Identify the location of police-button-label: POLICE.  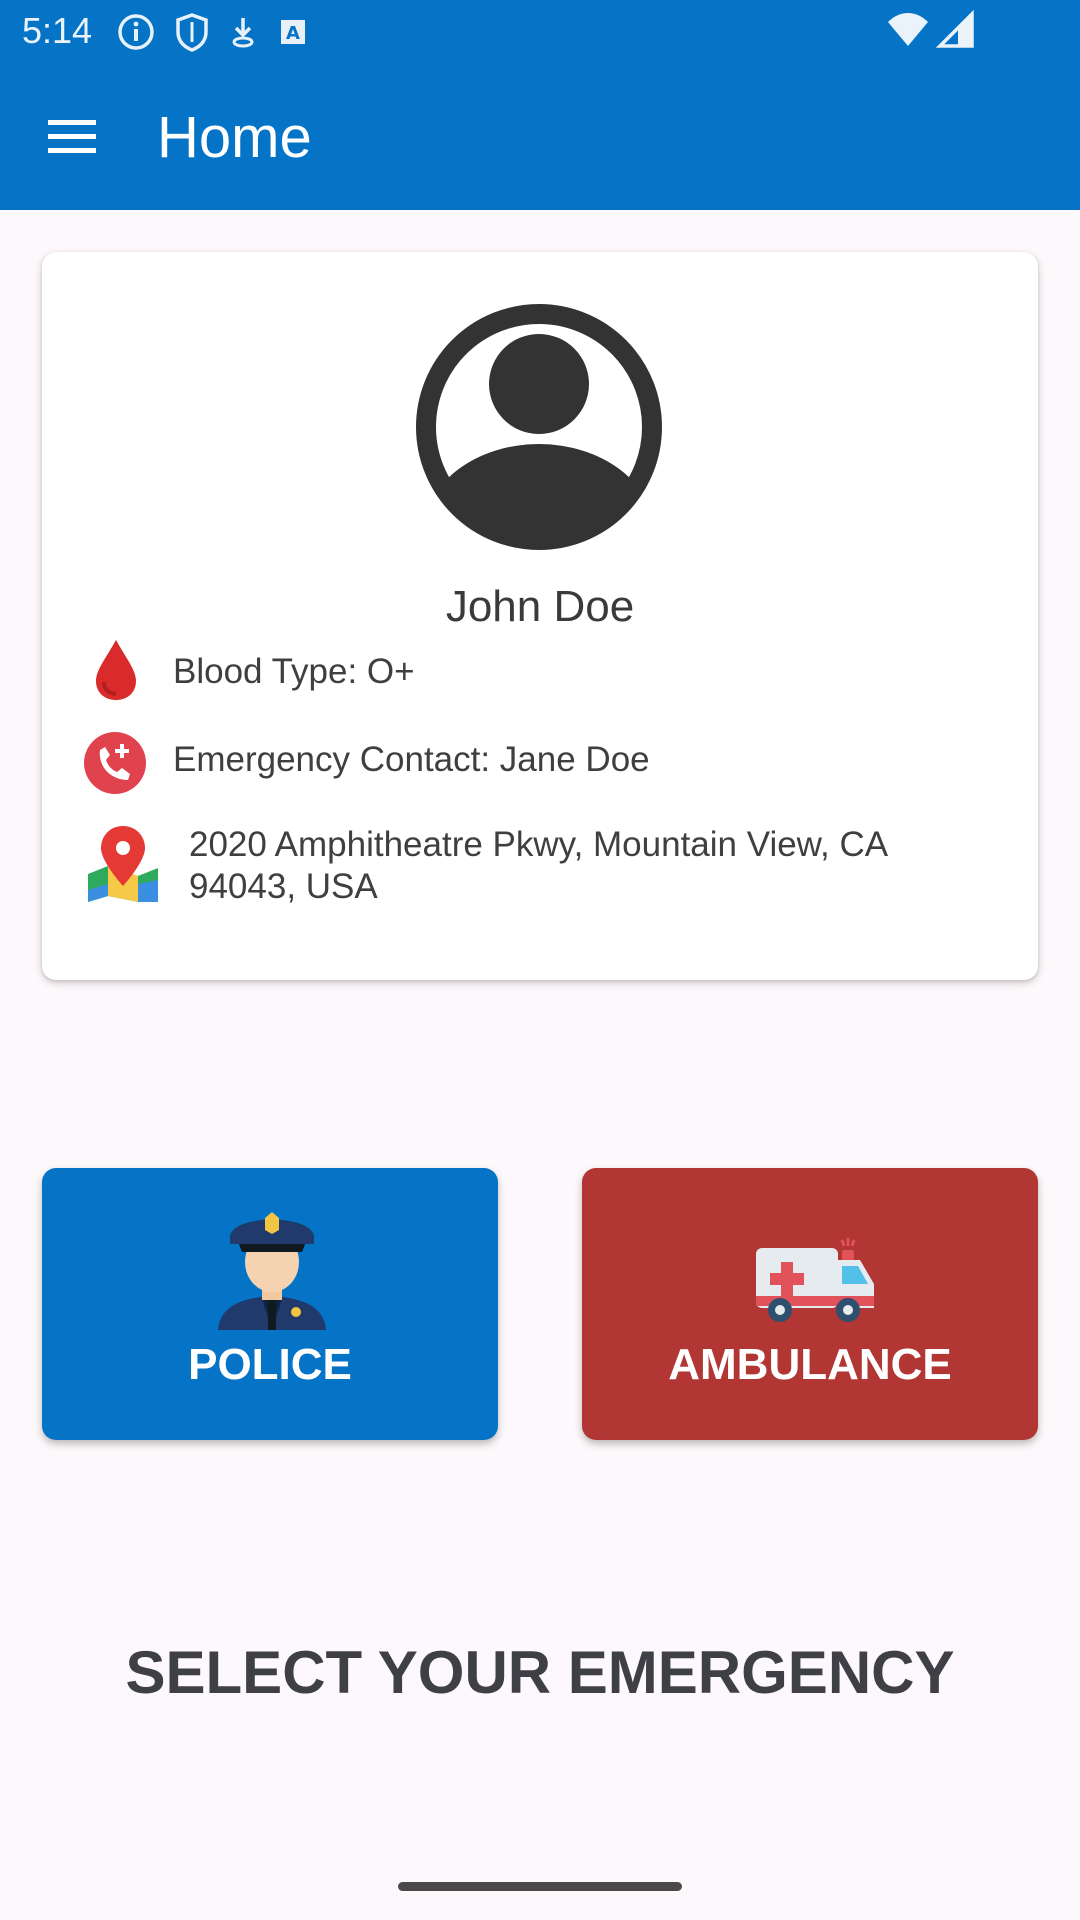
(270, 1364).